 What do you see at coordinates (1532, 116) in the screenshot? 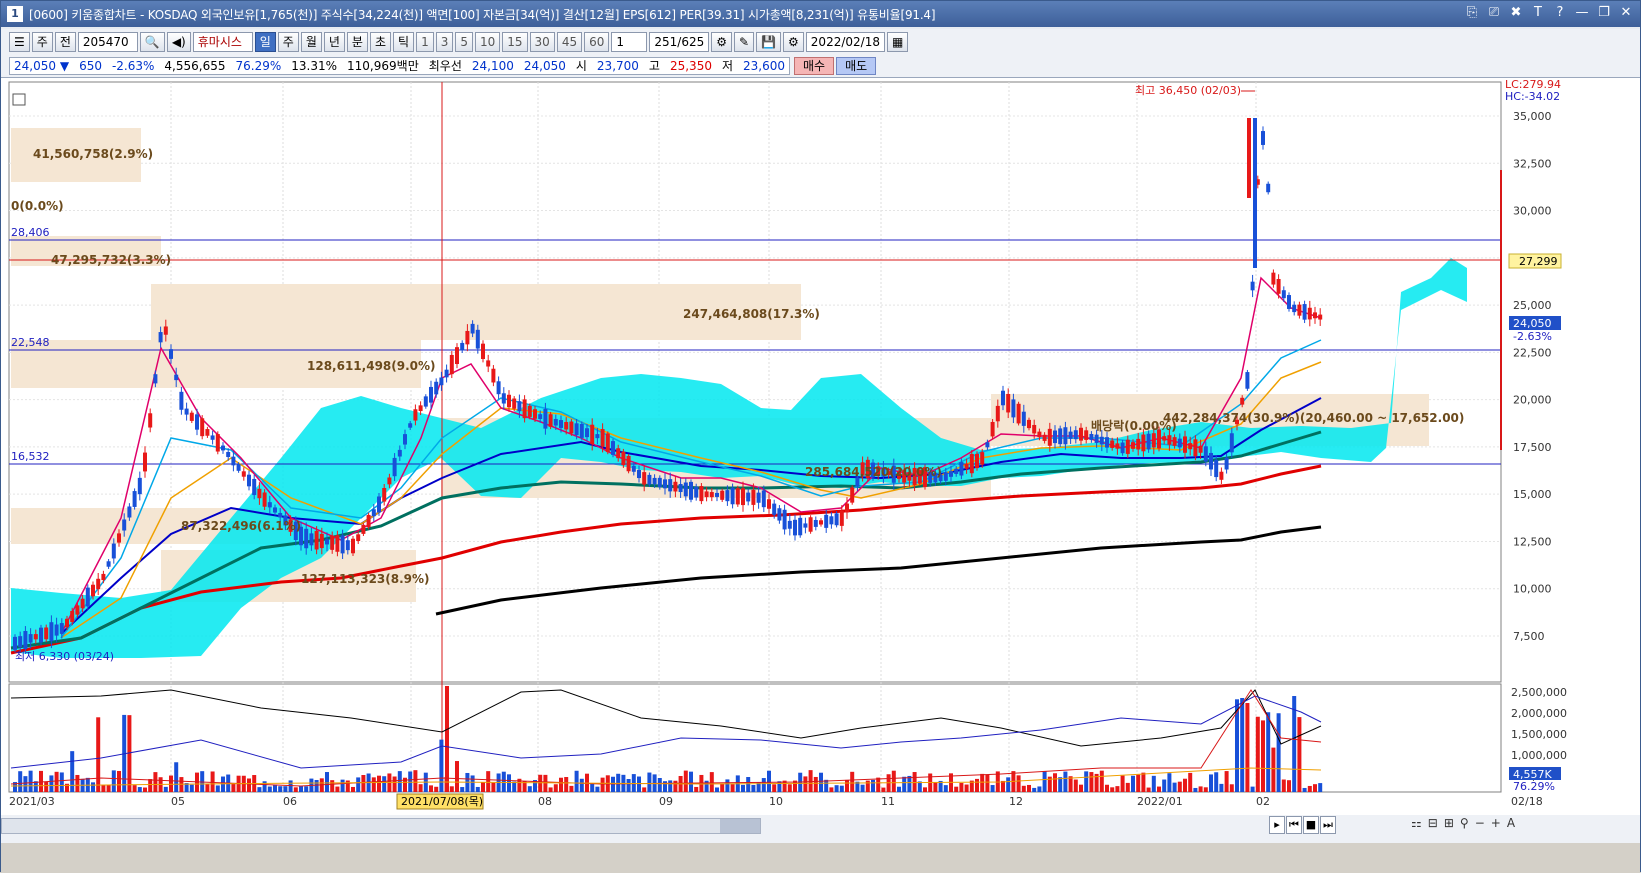
I see `y-tick-label: 35,000` at bounding box center [1532, 116].